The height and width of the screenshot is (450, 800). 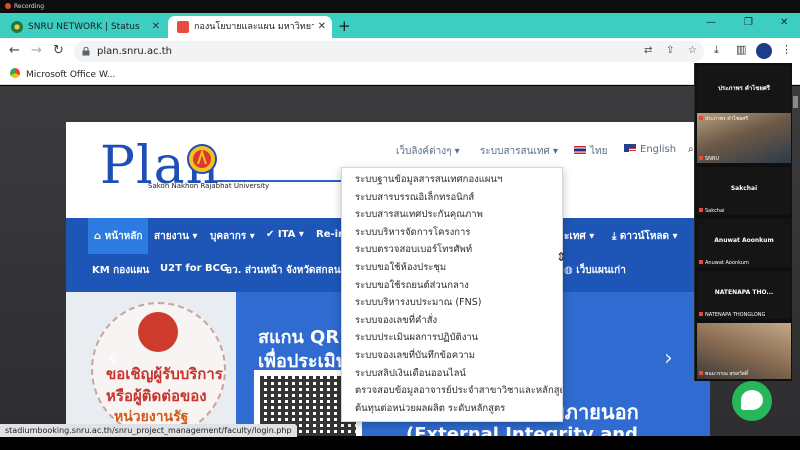 I want to click on back-arrow-icon: ←, so click(x=14, y=51).